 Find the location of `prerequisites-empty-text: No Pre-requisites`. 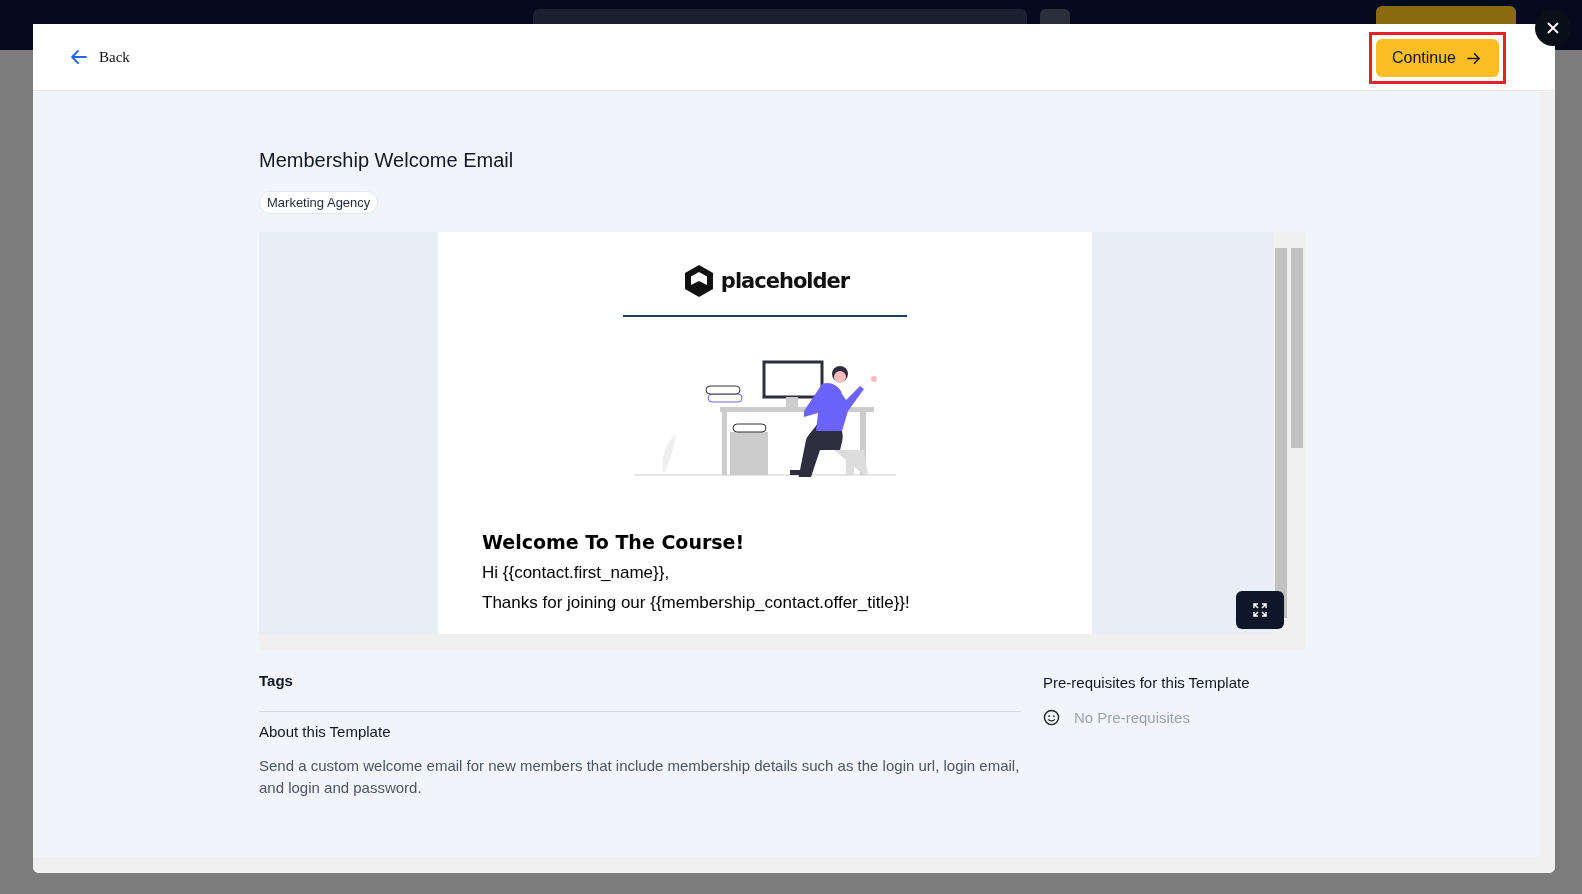

prerequisites-empty-text: No Pre-requisites is located at coordinates (1132, 717).